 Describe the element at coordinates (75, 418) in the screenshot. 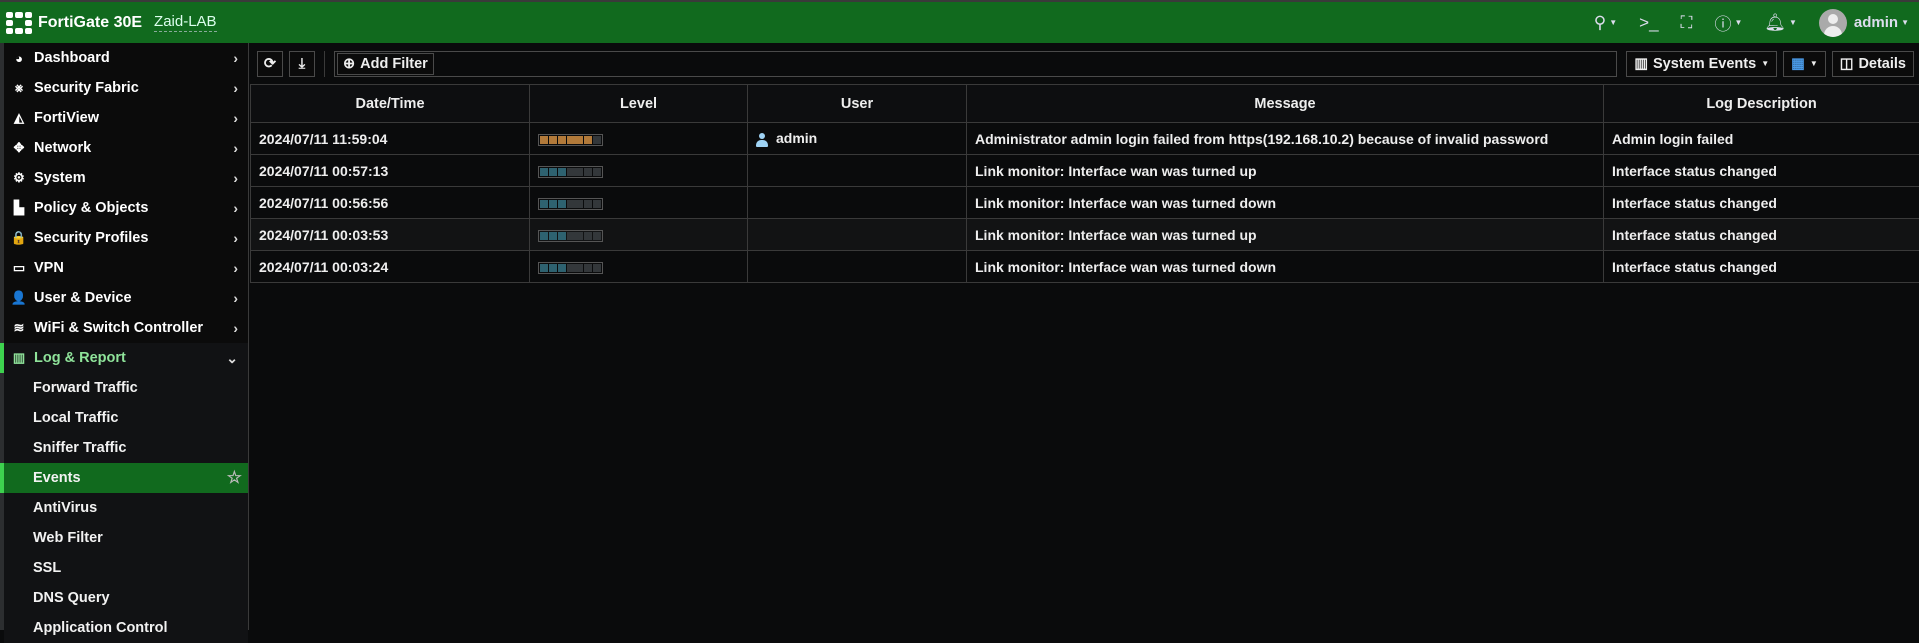

I see `sidebar-item-label: Local Traffic` at that location.